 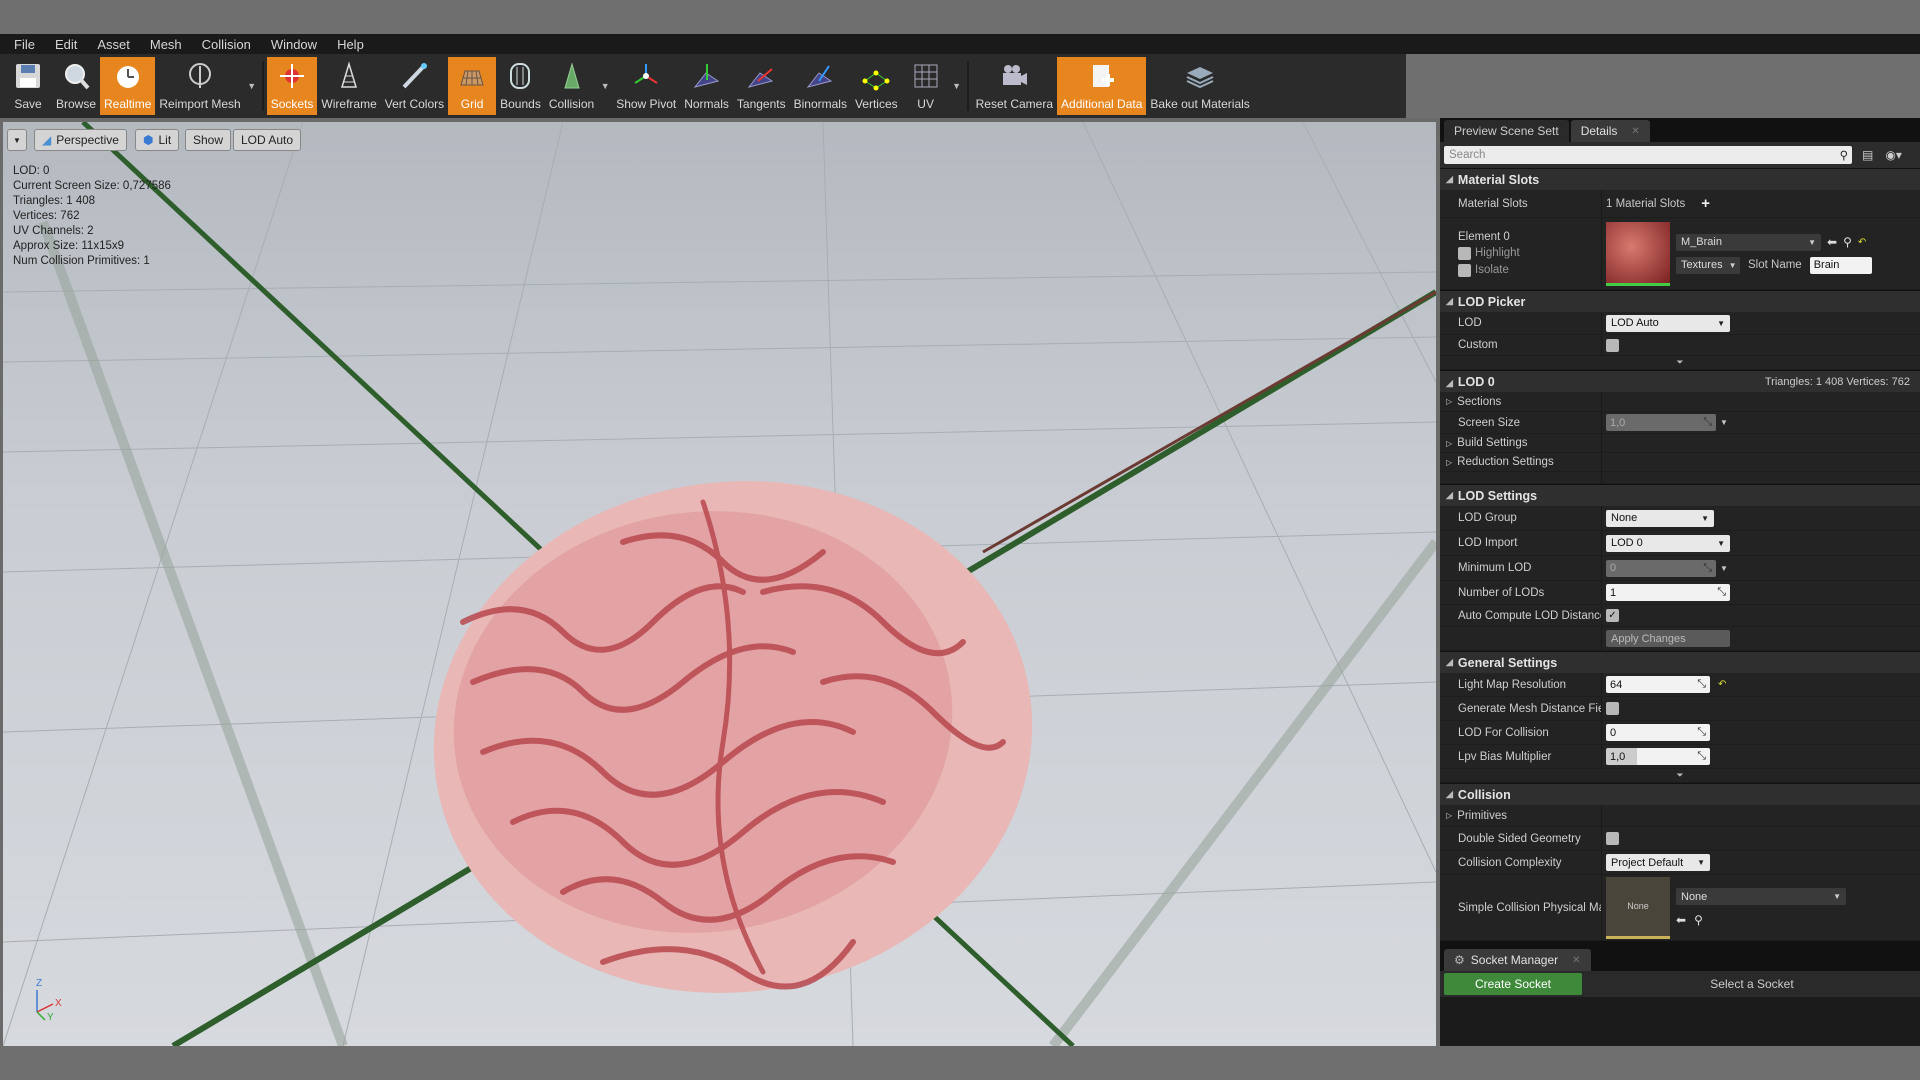 What do you see at coordinates (208, 140) in the screenshot?
I see `show-button: Show` at bounding box center [208, 140].